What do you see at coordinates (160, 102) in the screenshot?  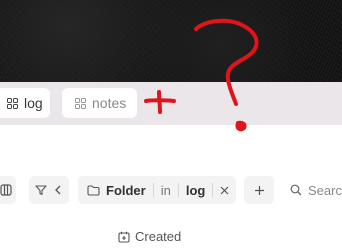 I see `plus-annotation` at bounding box center [160, 102].